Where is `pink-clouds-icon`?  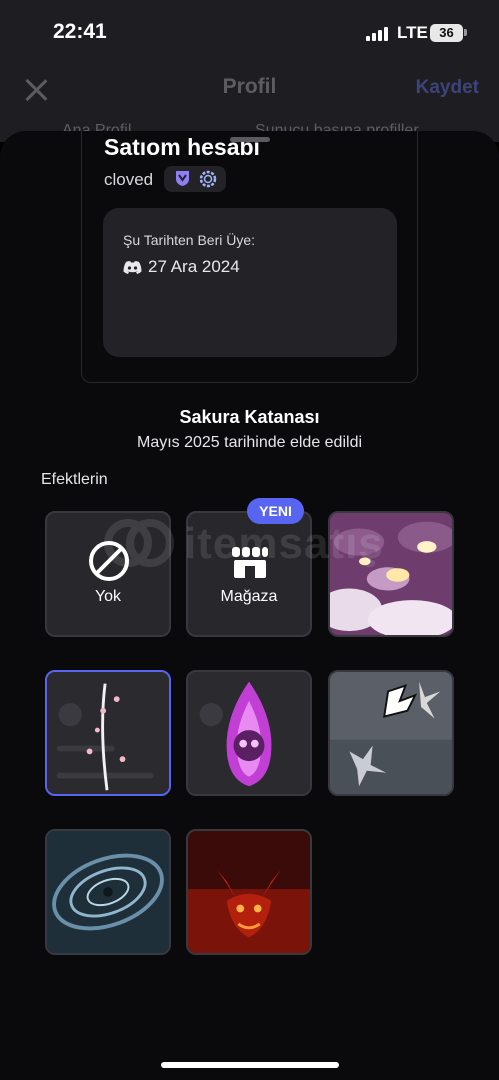
pink-clouds-icon is located at coordinates (391, 574).